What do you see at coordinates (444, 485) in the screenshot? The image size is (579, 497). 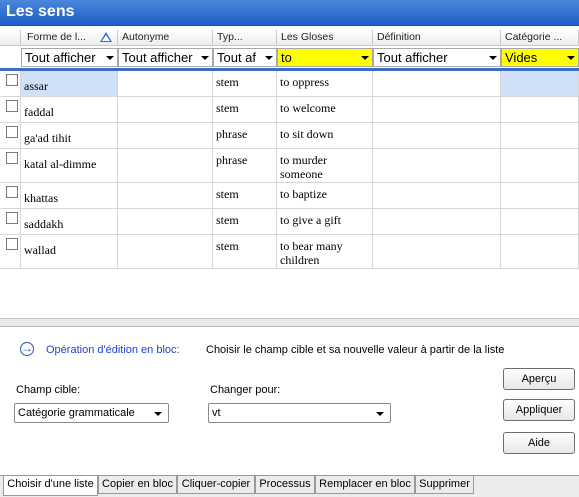 I see `tab-delete: Supprimer` at bounding box center [444, 485].